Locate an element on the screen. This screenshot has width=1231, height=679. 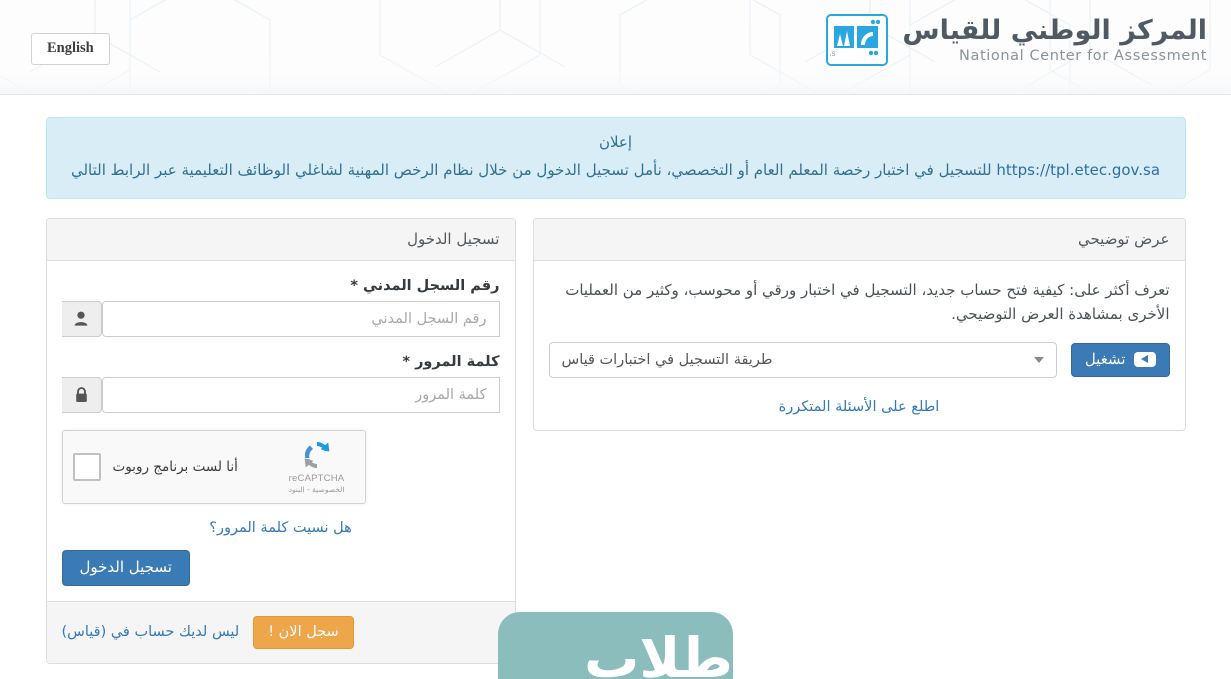
password-label: كلمة المرور * is located at coordinates (451, 361).